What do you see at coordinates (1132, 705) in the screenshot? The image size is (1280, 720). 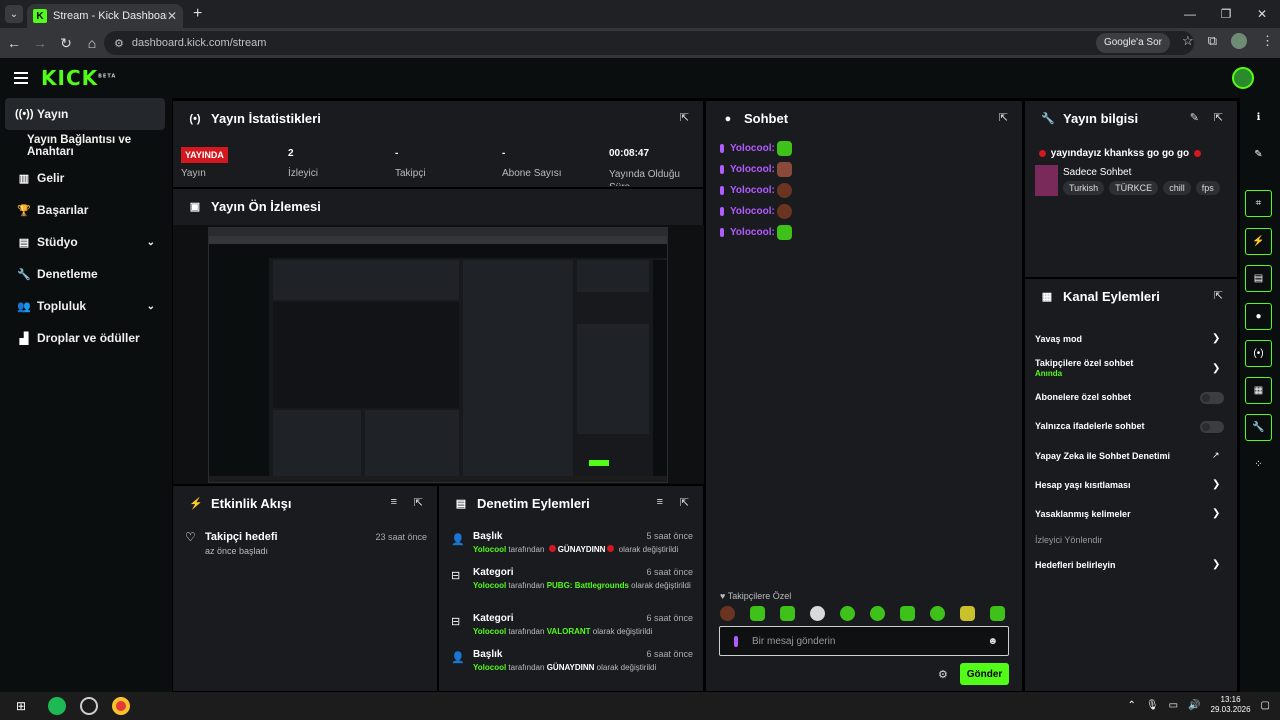 I see `chevron-up-icon: ⌃` at bounding box center [1132, 705].